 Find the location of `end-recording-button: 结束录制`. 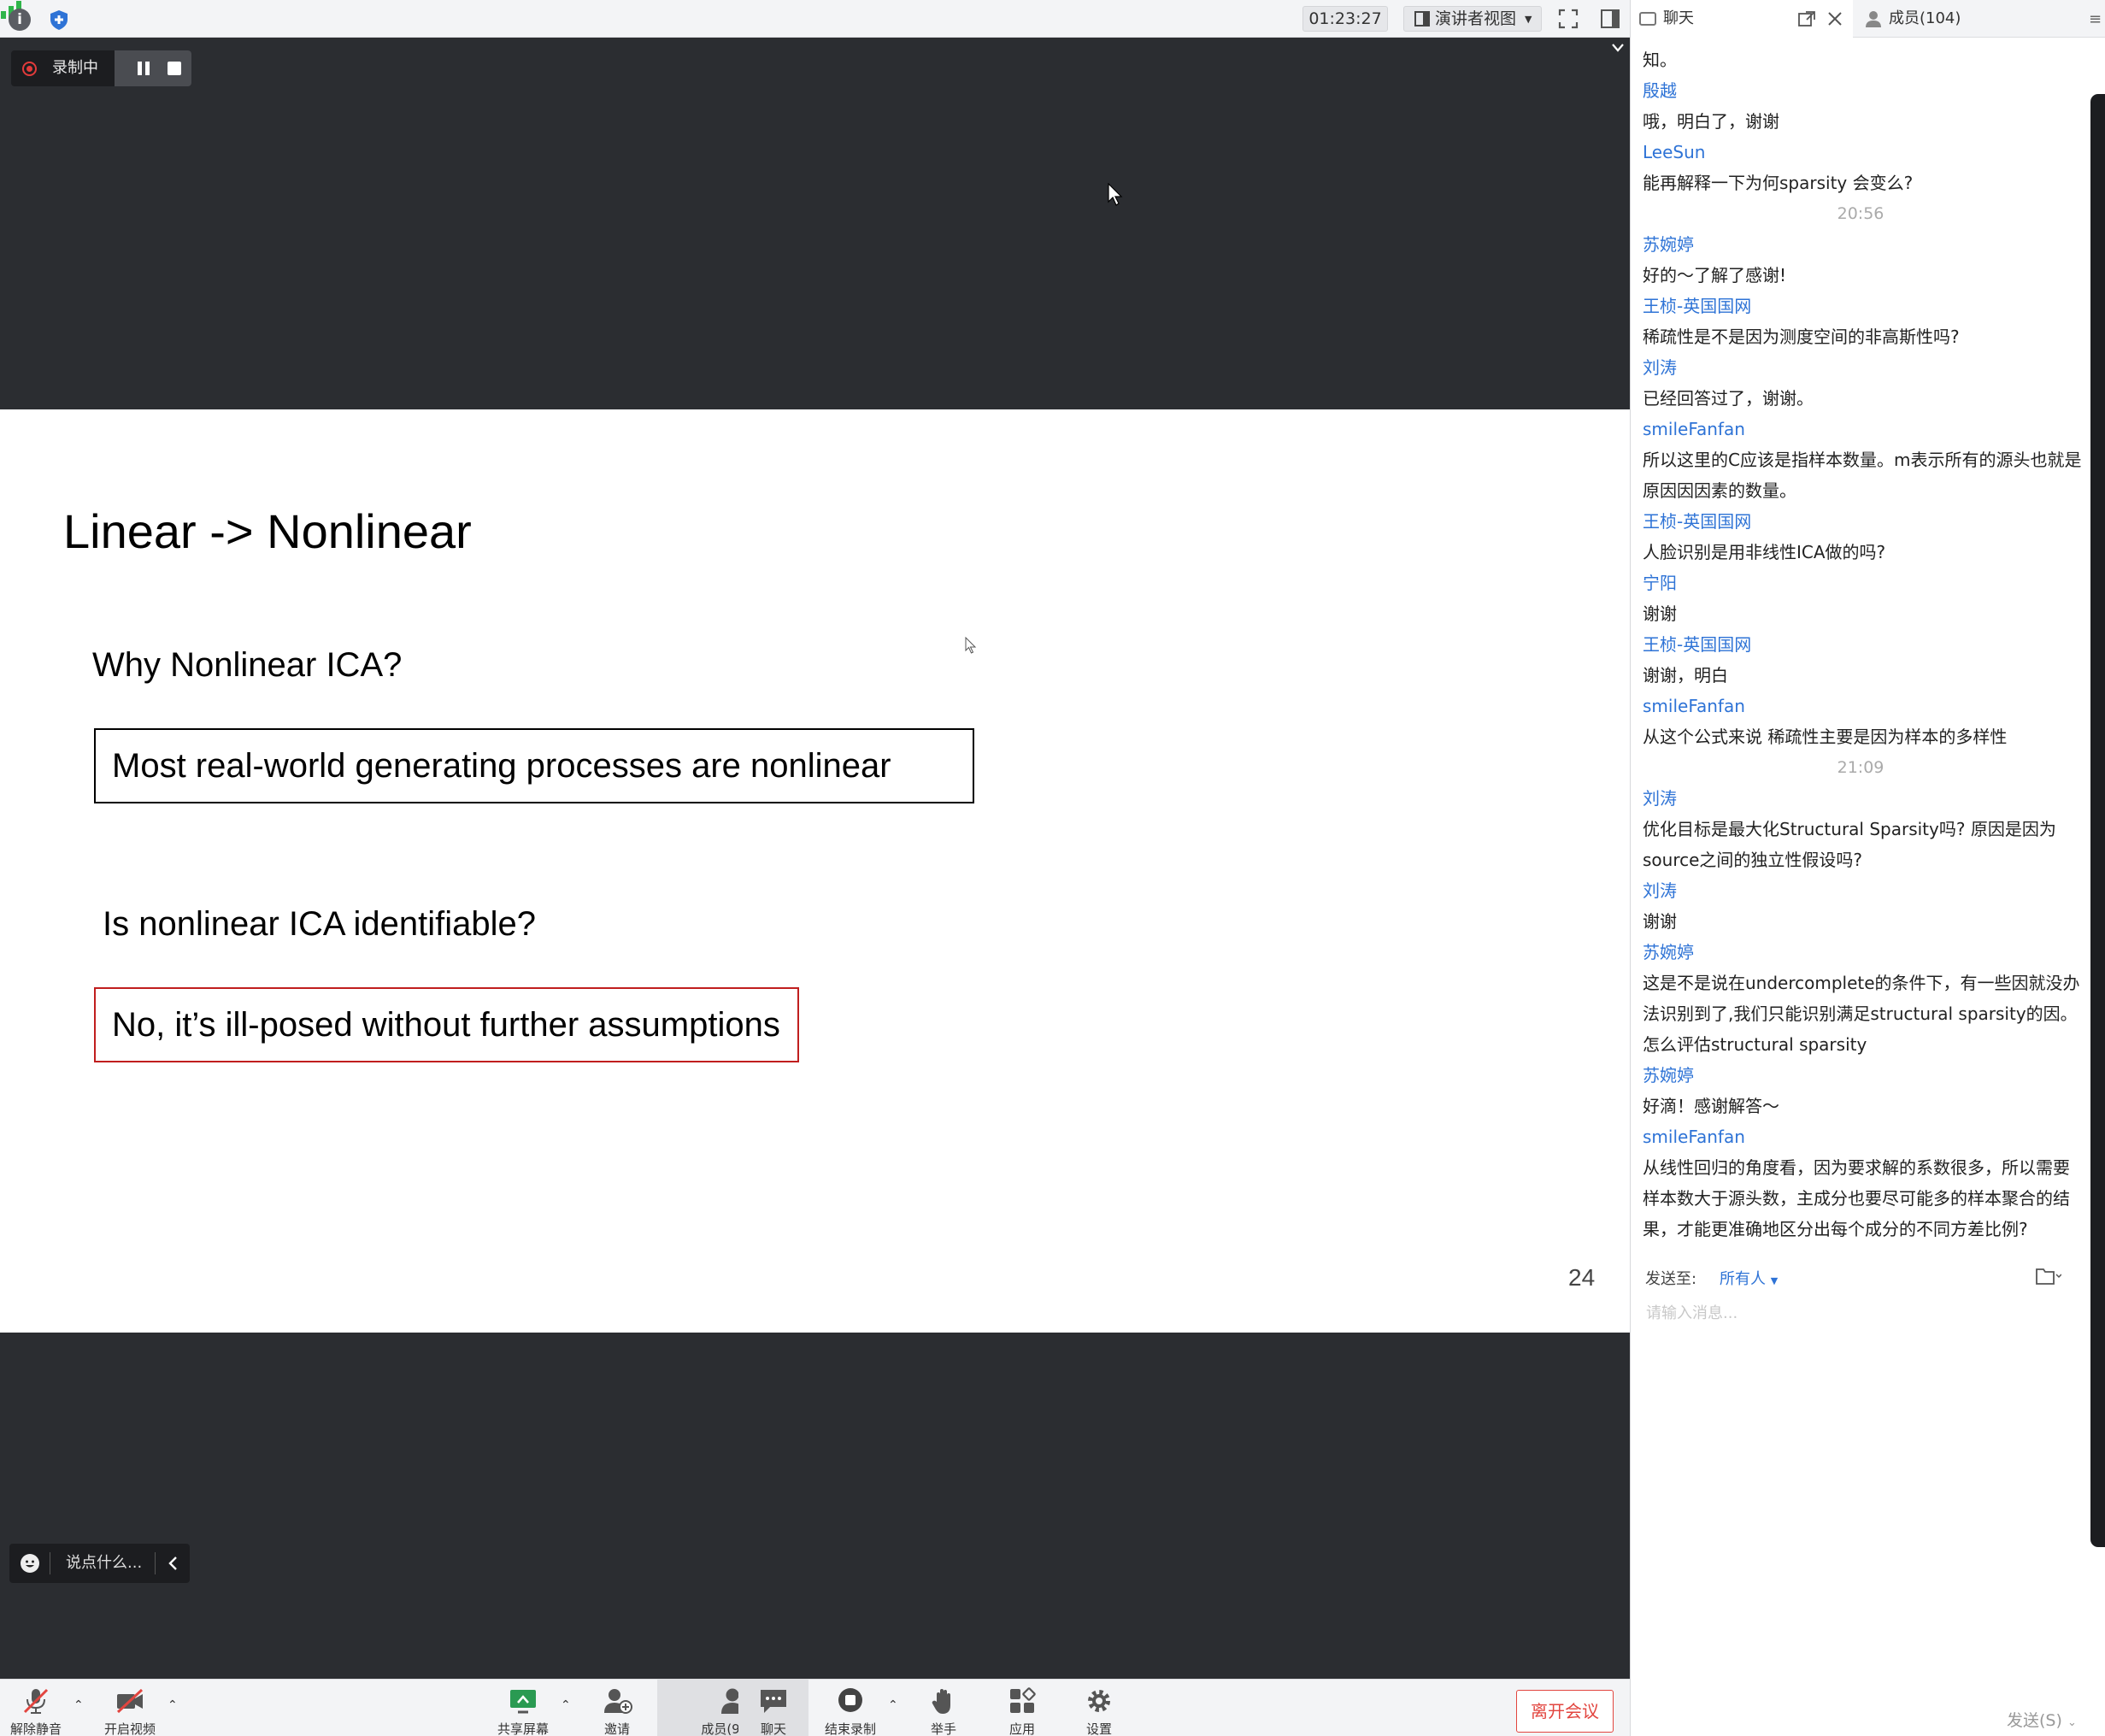

end-recording-button: 结束录制 is located at coordinates (850, 1708).